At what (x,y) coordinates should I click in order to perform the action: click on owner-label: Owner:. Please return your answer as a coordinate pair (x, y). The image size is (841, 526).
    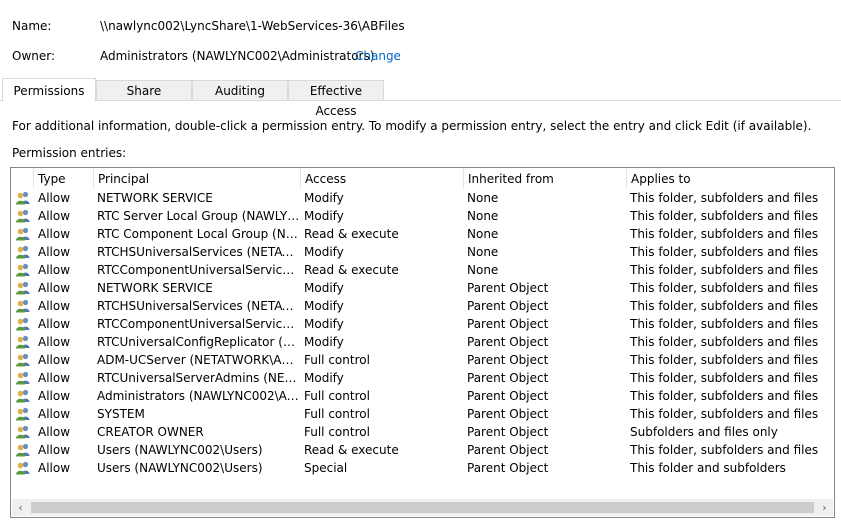
    Looking at the image, I should click on (34, 56).